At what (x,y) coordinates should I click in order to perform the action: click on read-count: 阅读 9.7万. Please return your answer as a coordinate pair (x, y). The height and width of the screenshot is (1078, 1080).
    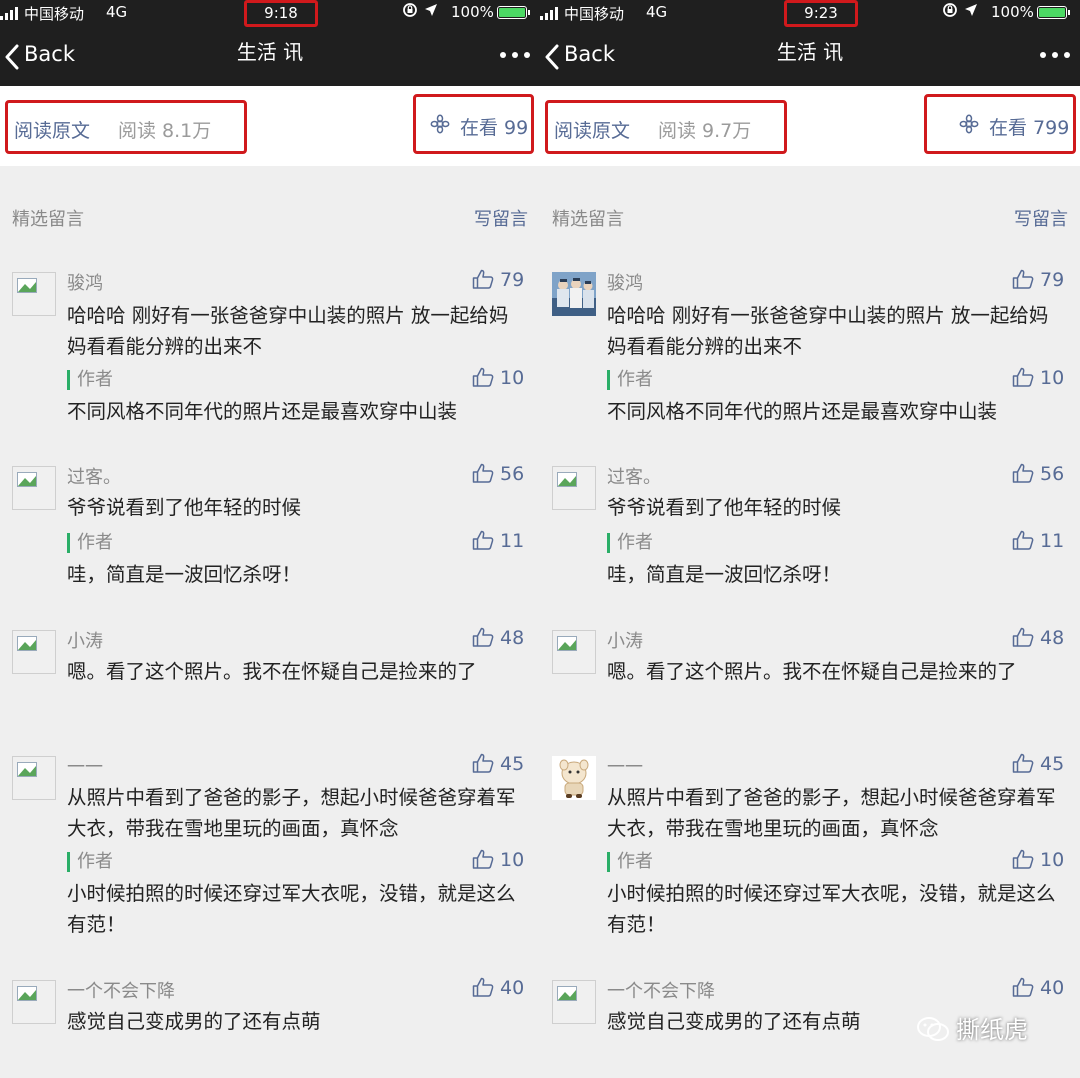
    Looking at the image, I should click on (705, 131).